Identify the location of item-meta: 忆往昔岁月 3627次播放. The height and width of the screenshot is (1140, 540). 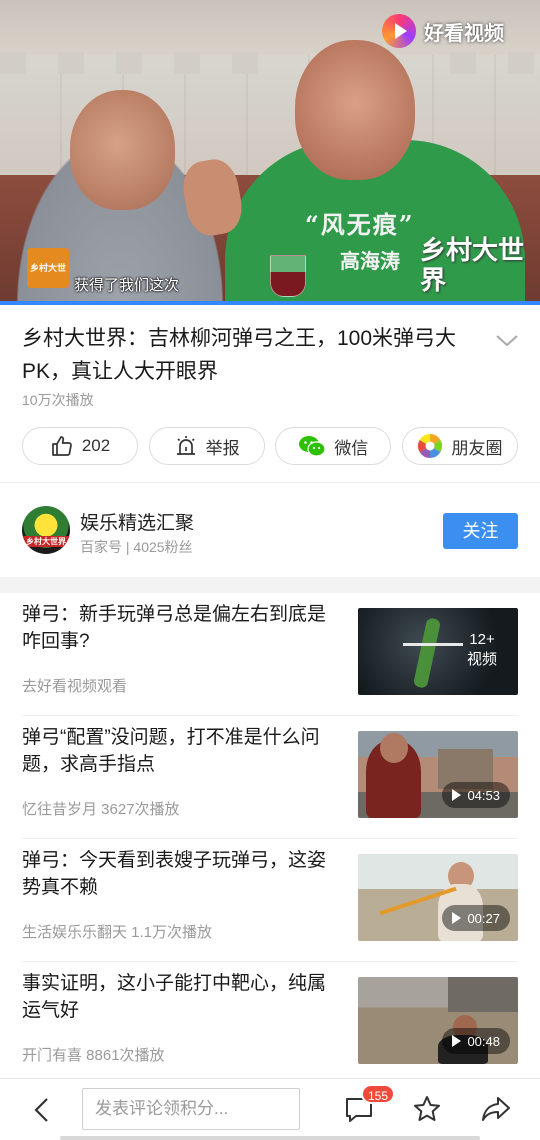
(101, 809).